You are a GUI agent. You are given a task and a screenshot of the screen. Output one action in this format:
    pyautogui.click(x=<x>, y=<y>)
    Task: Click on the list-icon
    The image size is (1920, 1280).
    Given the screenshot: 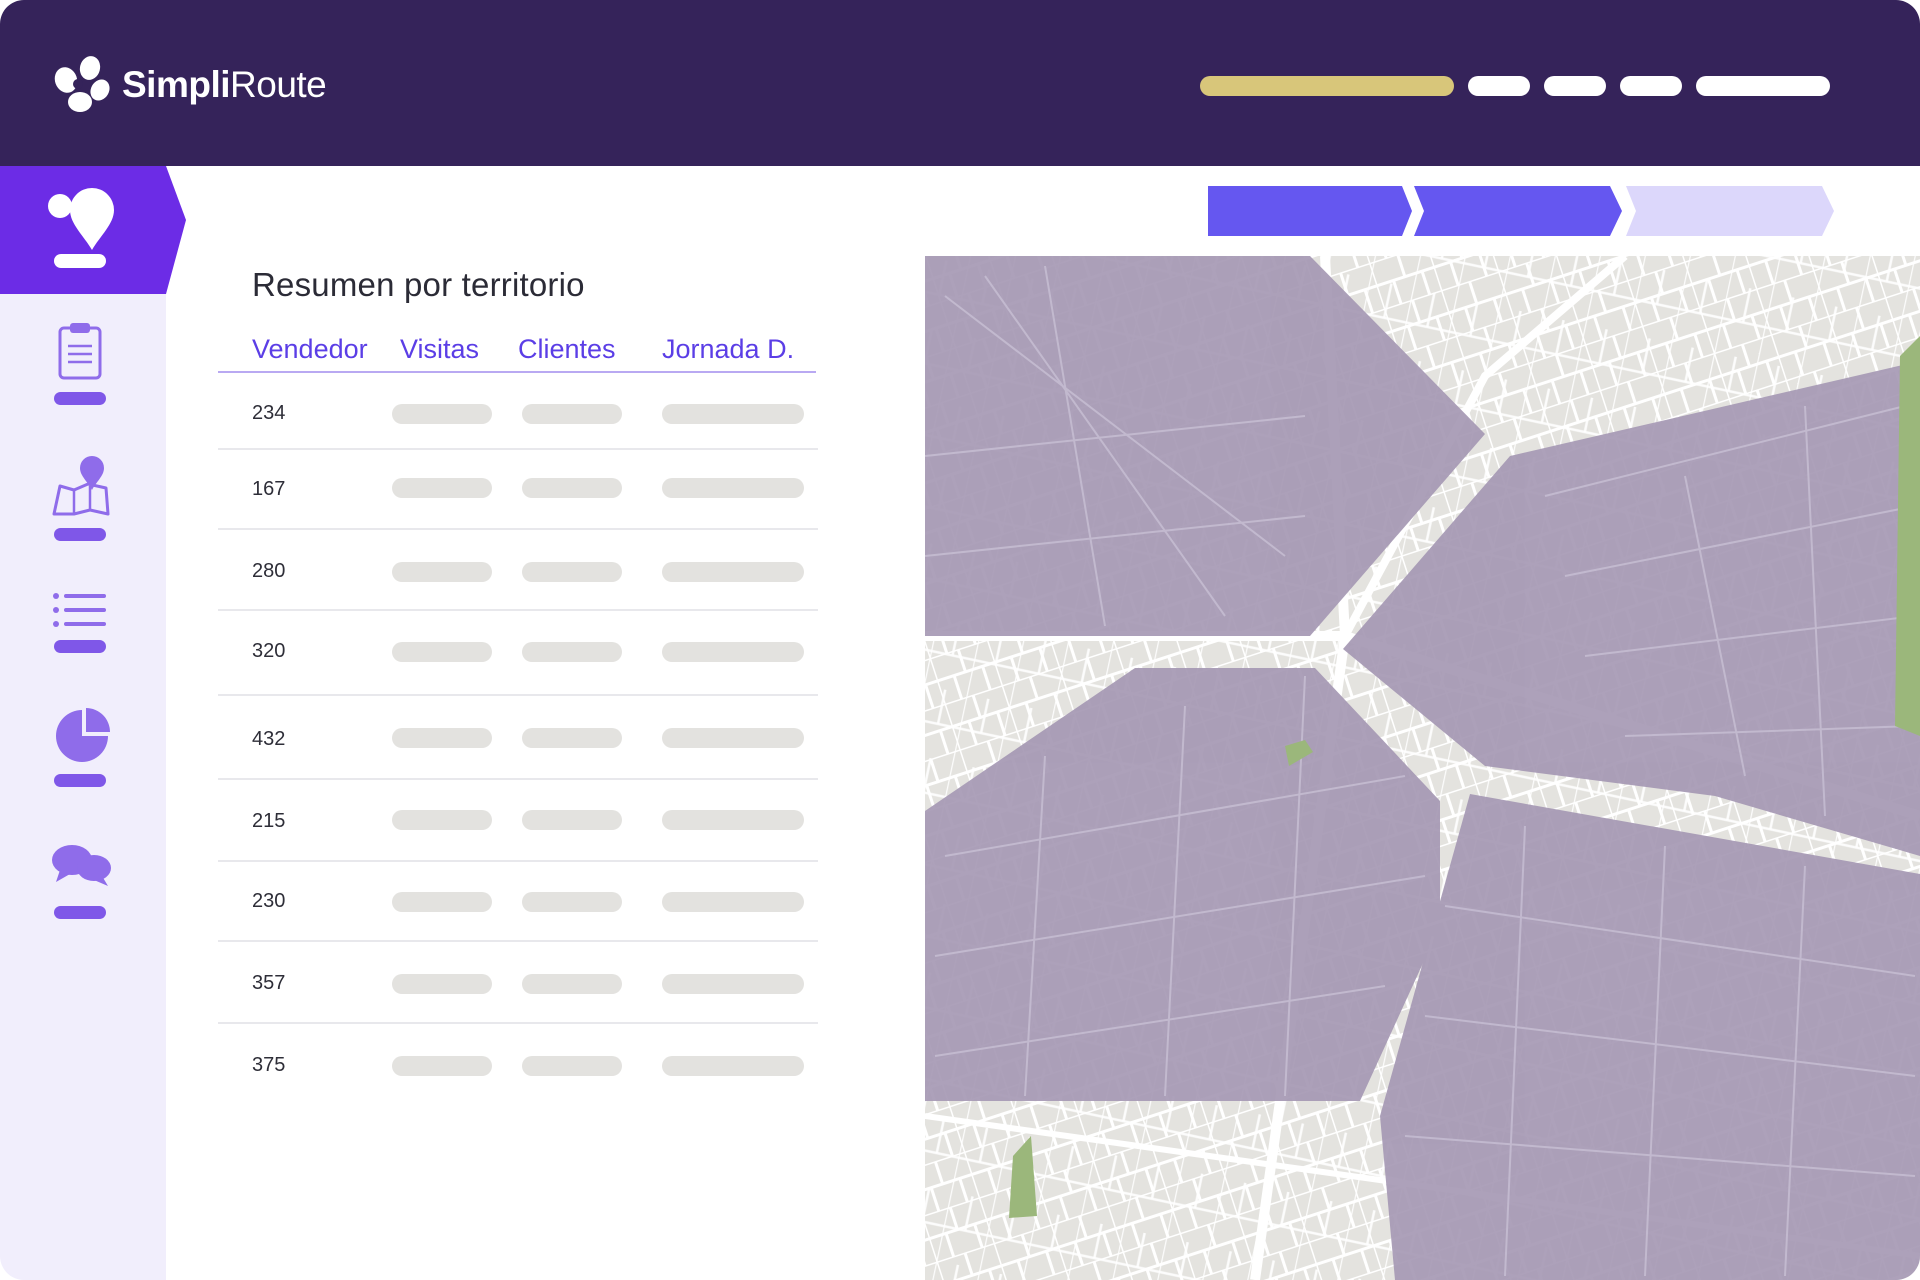 What is the action you would take?
    pyautogui.click(x=79, y=610)
    